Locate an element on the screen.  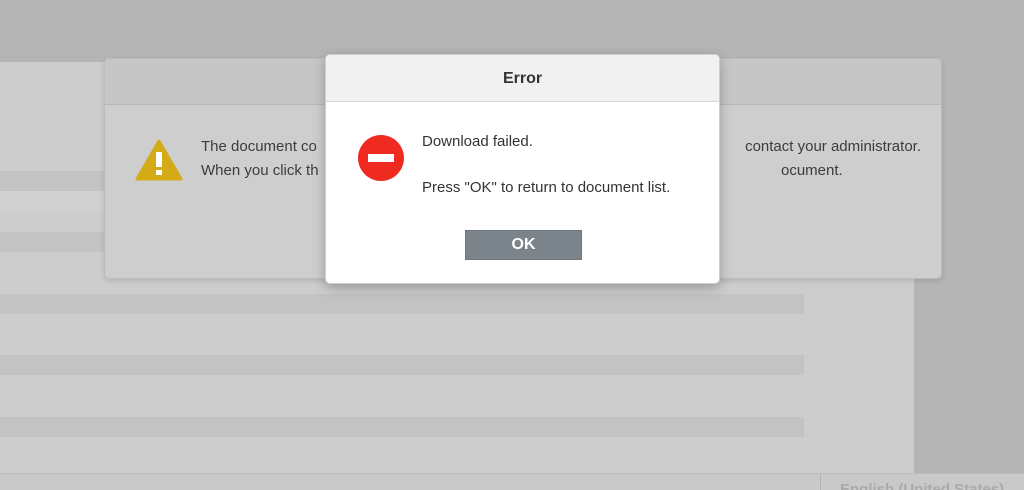
stop-icon is located at coordinates (381, 158).